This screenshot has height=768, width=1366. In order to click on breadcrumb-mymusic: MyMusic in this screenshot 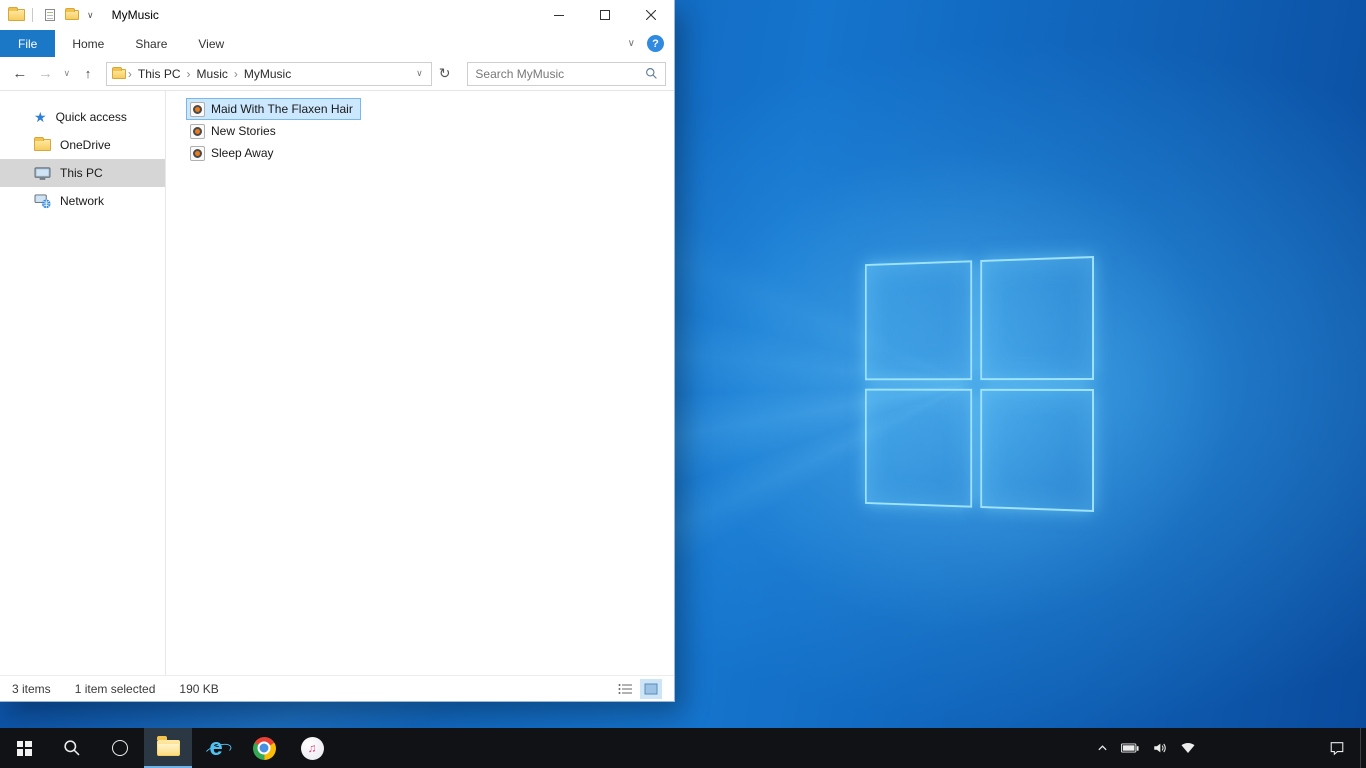, I will do `click(267, 74)`.